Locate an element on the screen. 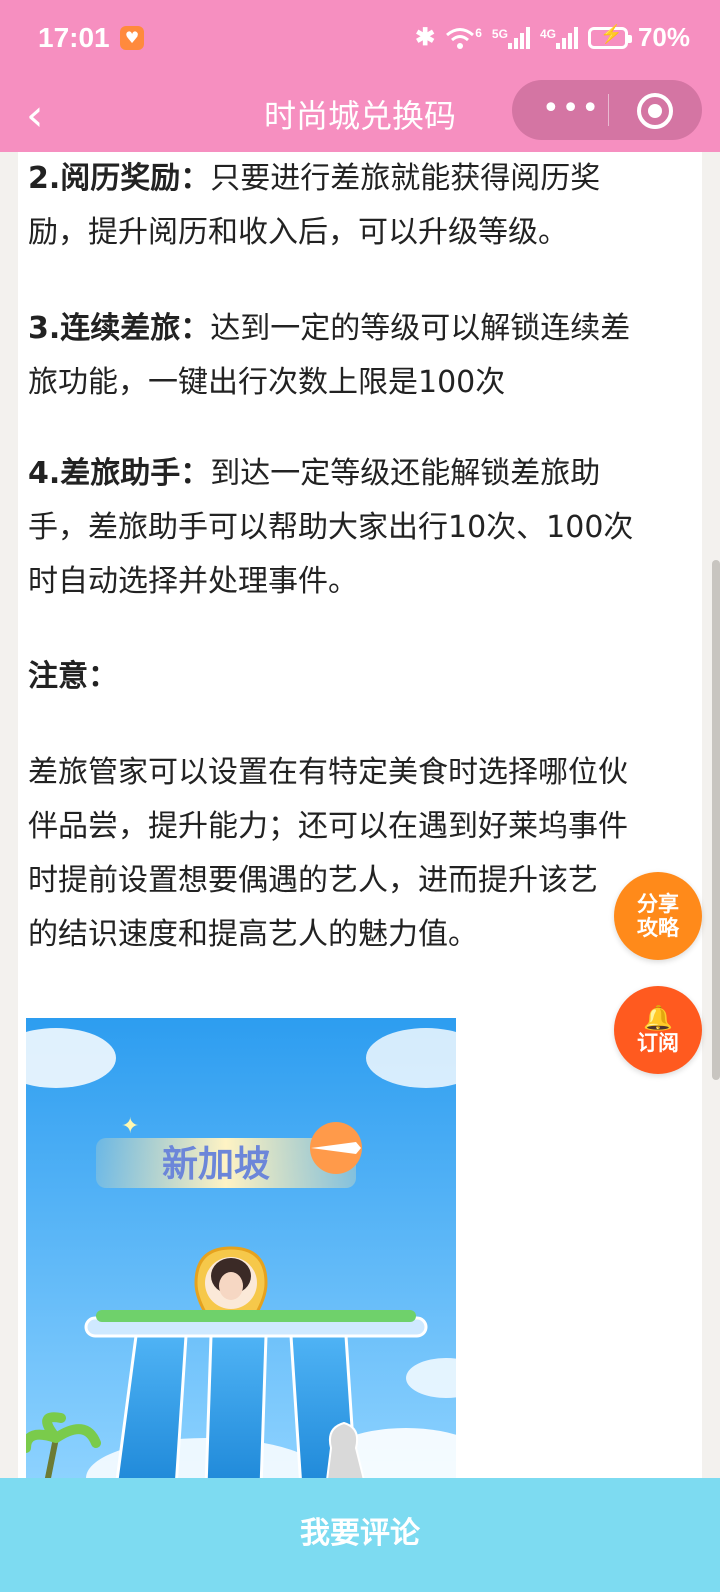  paragraph-assistant-line3: 时自动选择并处理事件。 is located at coordinates (193, 581).